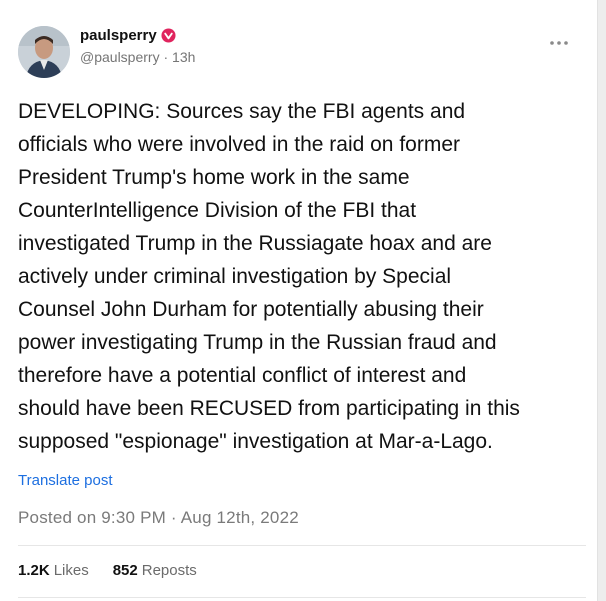 The height and width of the screenshot is (601, 606). I want to click on avatar, so click(44, 52).